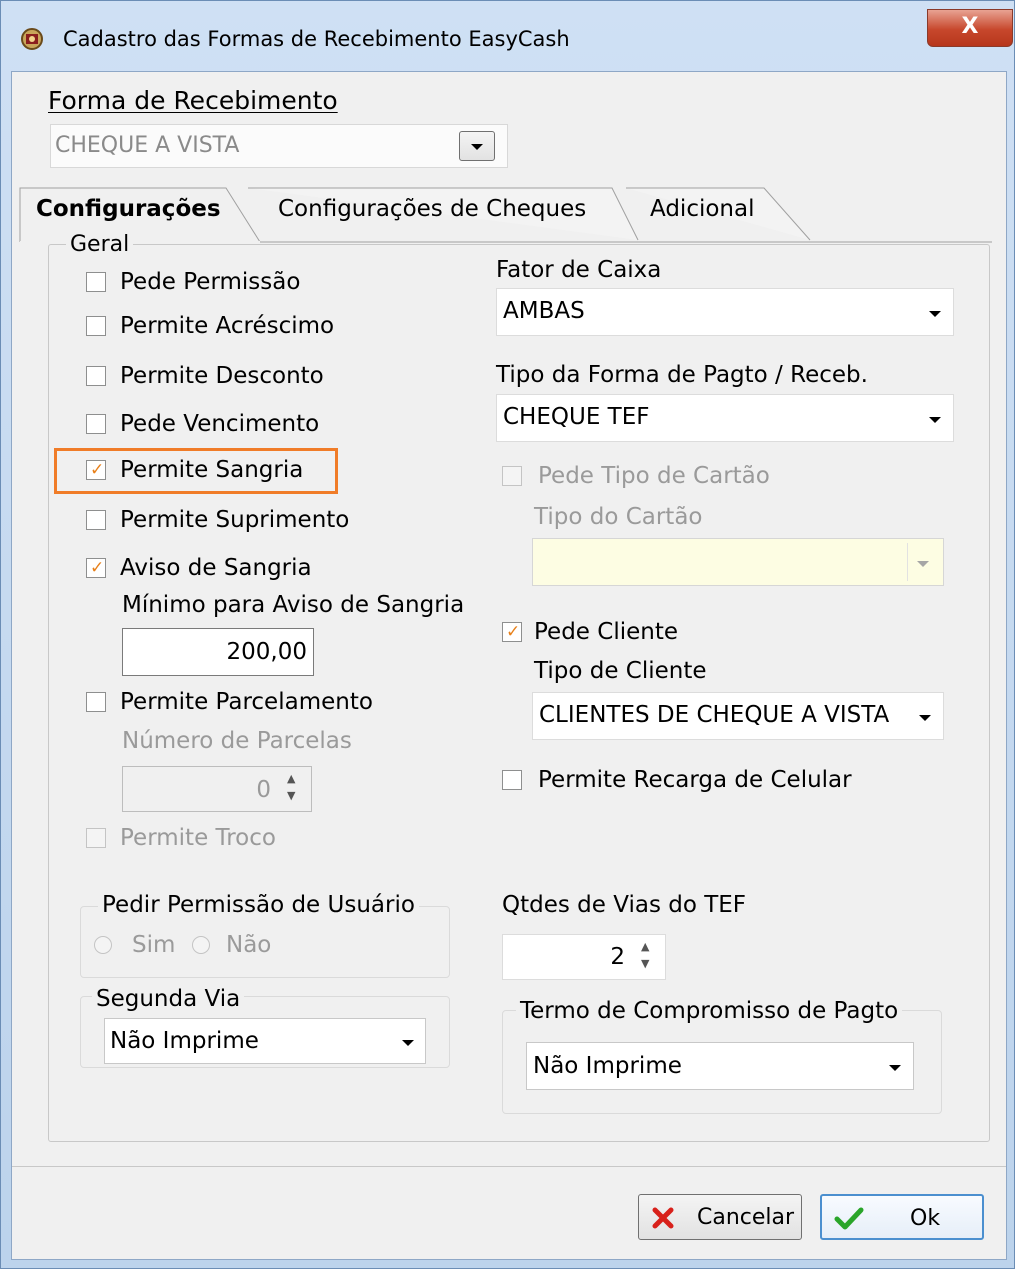 This screenshot has width=1015, height=1269. What do you see at coordinates (725, 418) in the screenshot?
I see `tipo-forma-select: CHEQUE TEF` at bounding box center [725, 418].